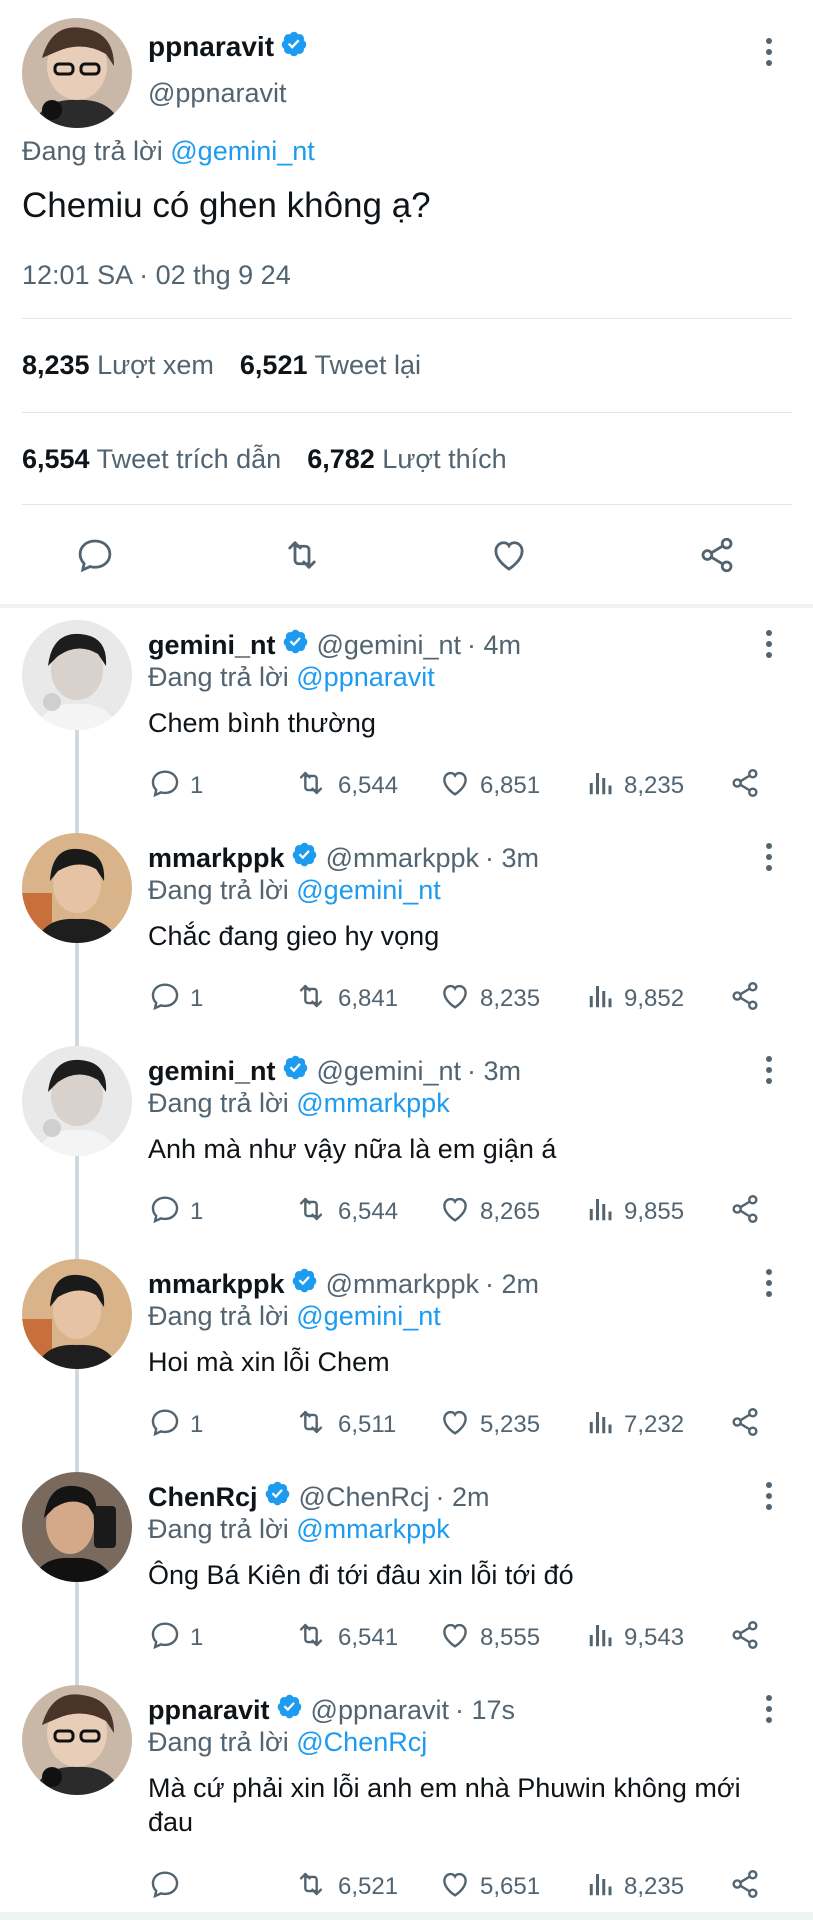 The width and height of the screenshot is (813, 1920). What do you see at coordinates (345, 1638) in the screenshot?
I see `retweet-button: 6,541` at bounding box center [345, 1638].